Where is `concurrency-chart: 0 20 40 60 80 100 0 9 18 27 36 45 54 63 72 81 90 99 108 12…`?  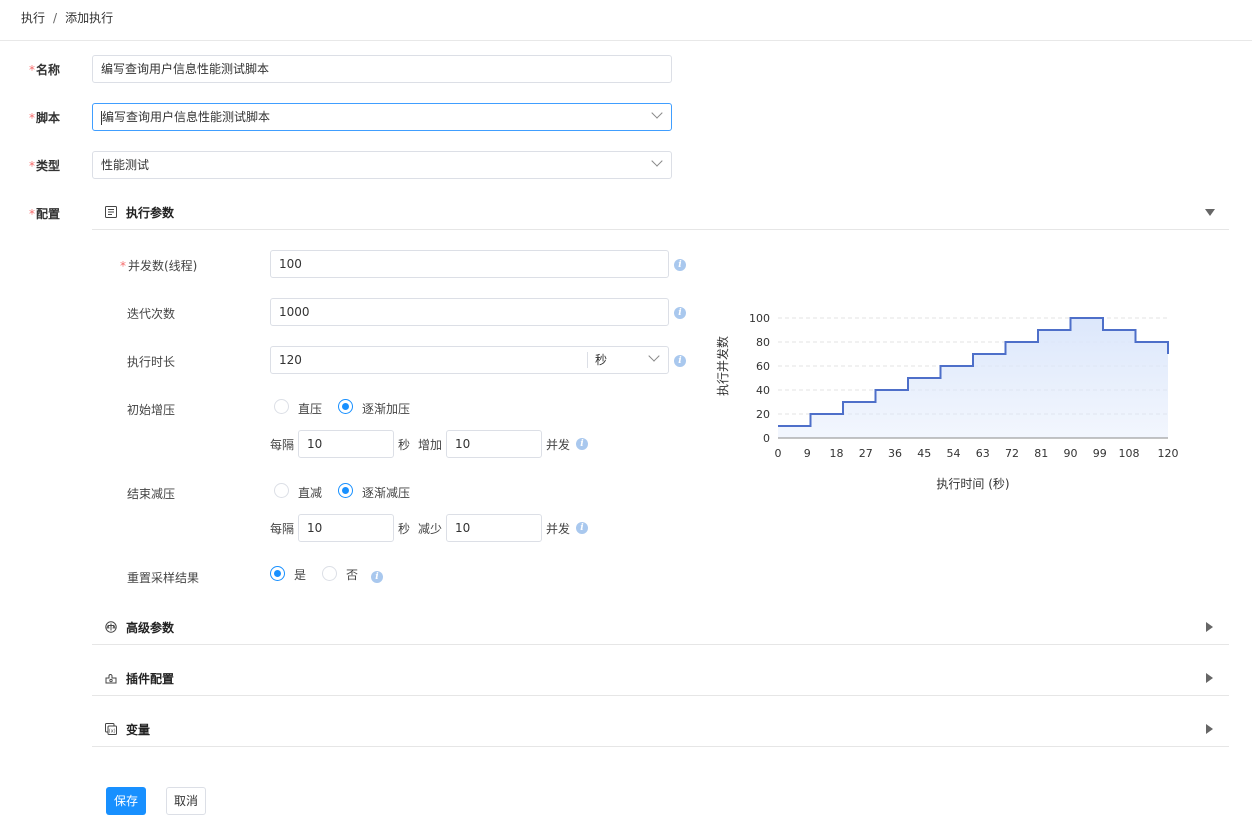
concurrency-chart: 0 20 40 60 80 100 0 9 18 27 36 45 54 63 72 81 90 99 108 12… is located at coordinates (947, 401).